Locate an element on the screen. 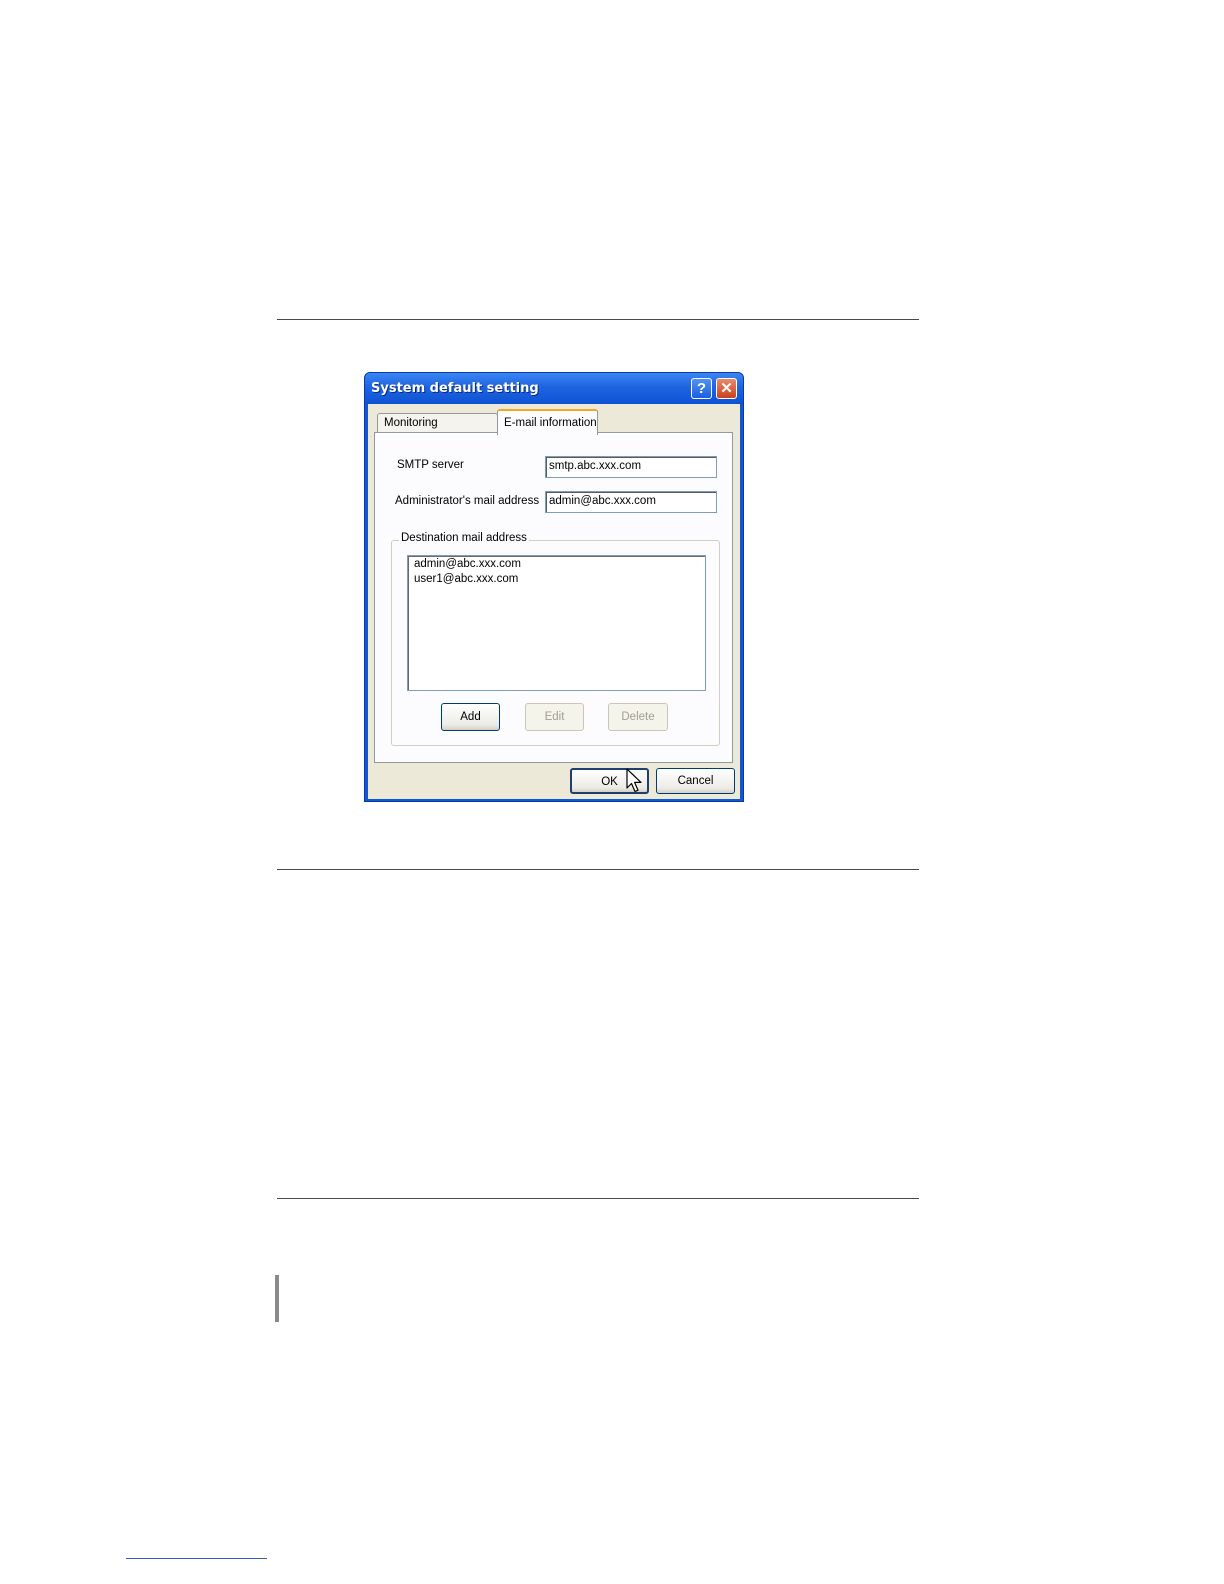 The image size is (1224, 1584). title-bar: System default setting ? ✕ is located at coordinates (554, 388).